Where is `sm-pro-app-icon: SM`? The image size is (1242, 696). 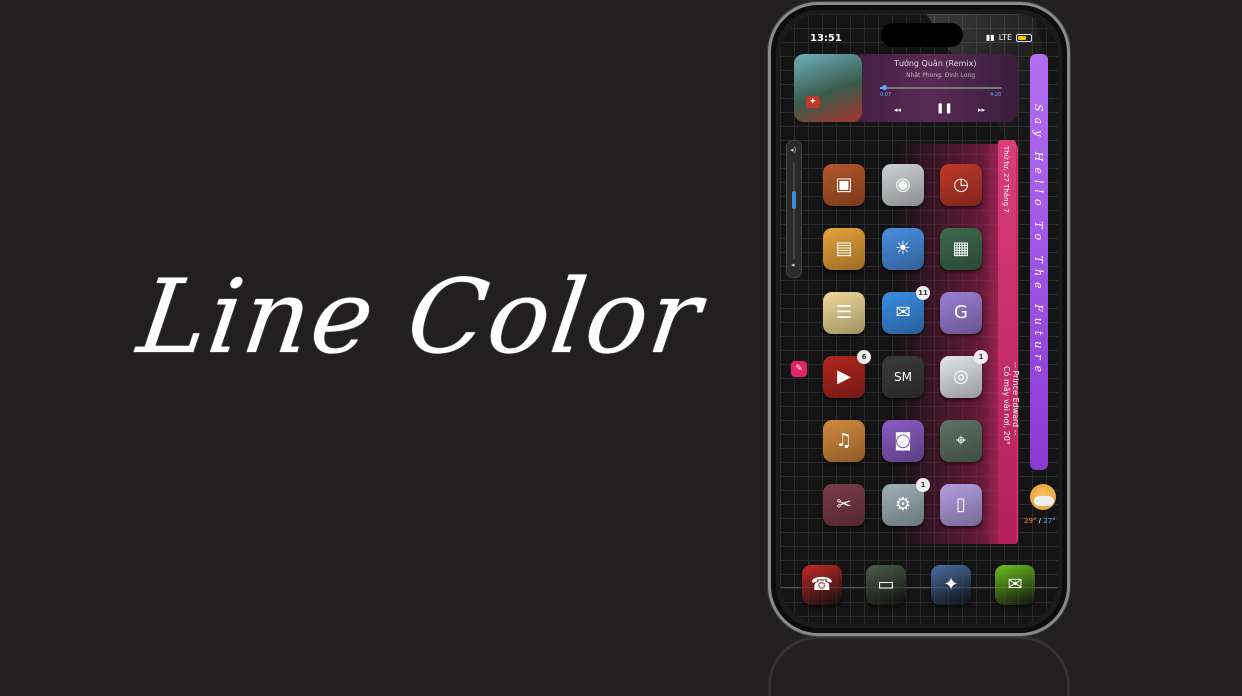 sm-pro-app-icon: SM is located at coordinates (903, 377).